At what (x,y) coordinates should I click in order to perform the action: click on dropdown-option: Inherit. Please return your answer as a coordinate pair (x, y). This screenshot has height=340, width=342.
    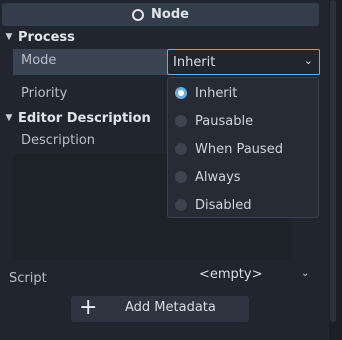
    Looking at the image, I should click on (243, 93).